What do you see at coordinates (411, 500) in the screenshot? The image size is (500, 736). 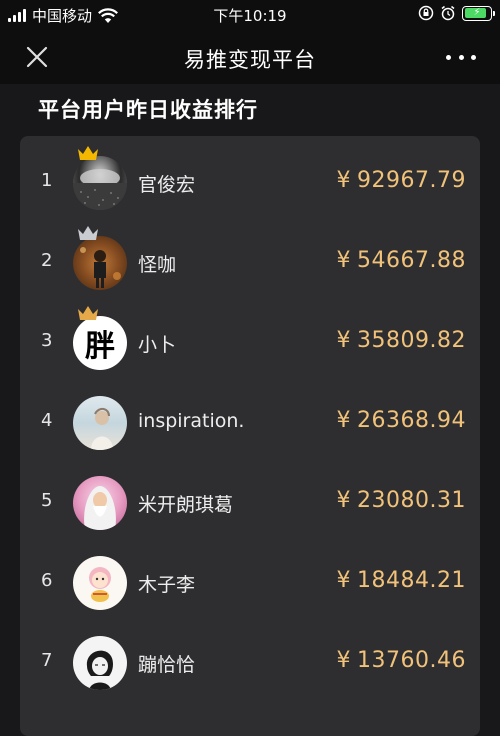 I see `amount-value: 23080.31` at bounding box center [411, 500].